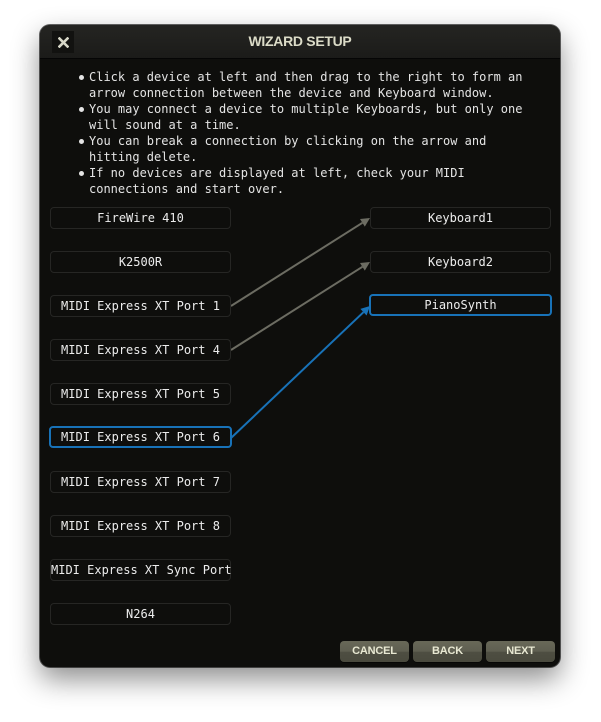  I want to click on keyboard-pianosynth: PianoSynth, so click(460, 305).